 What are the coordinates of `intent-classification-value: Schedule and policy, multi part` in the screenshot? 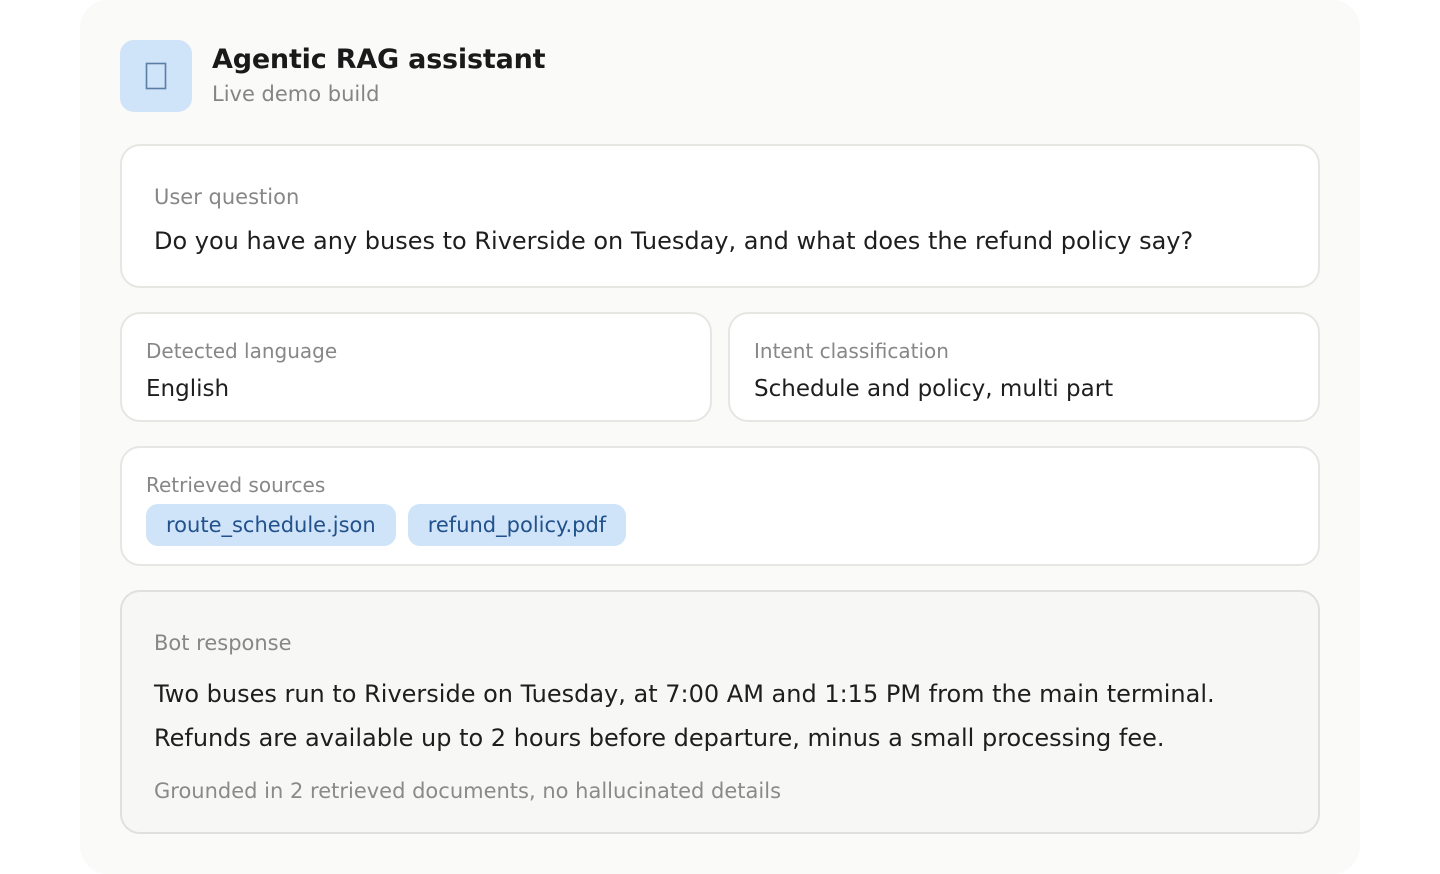 It's located at (934, 389).